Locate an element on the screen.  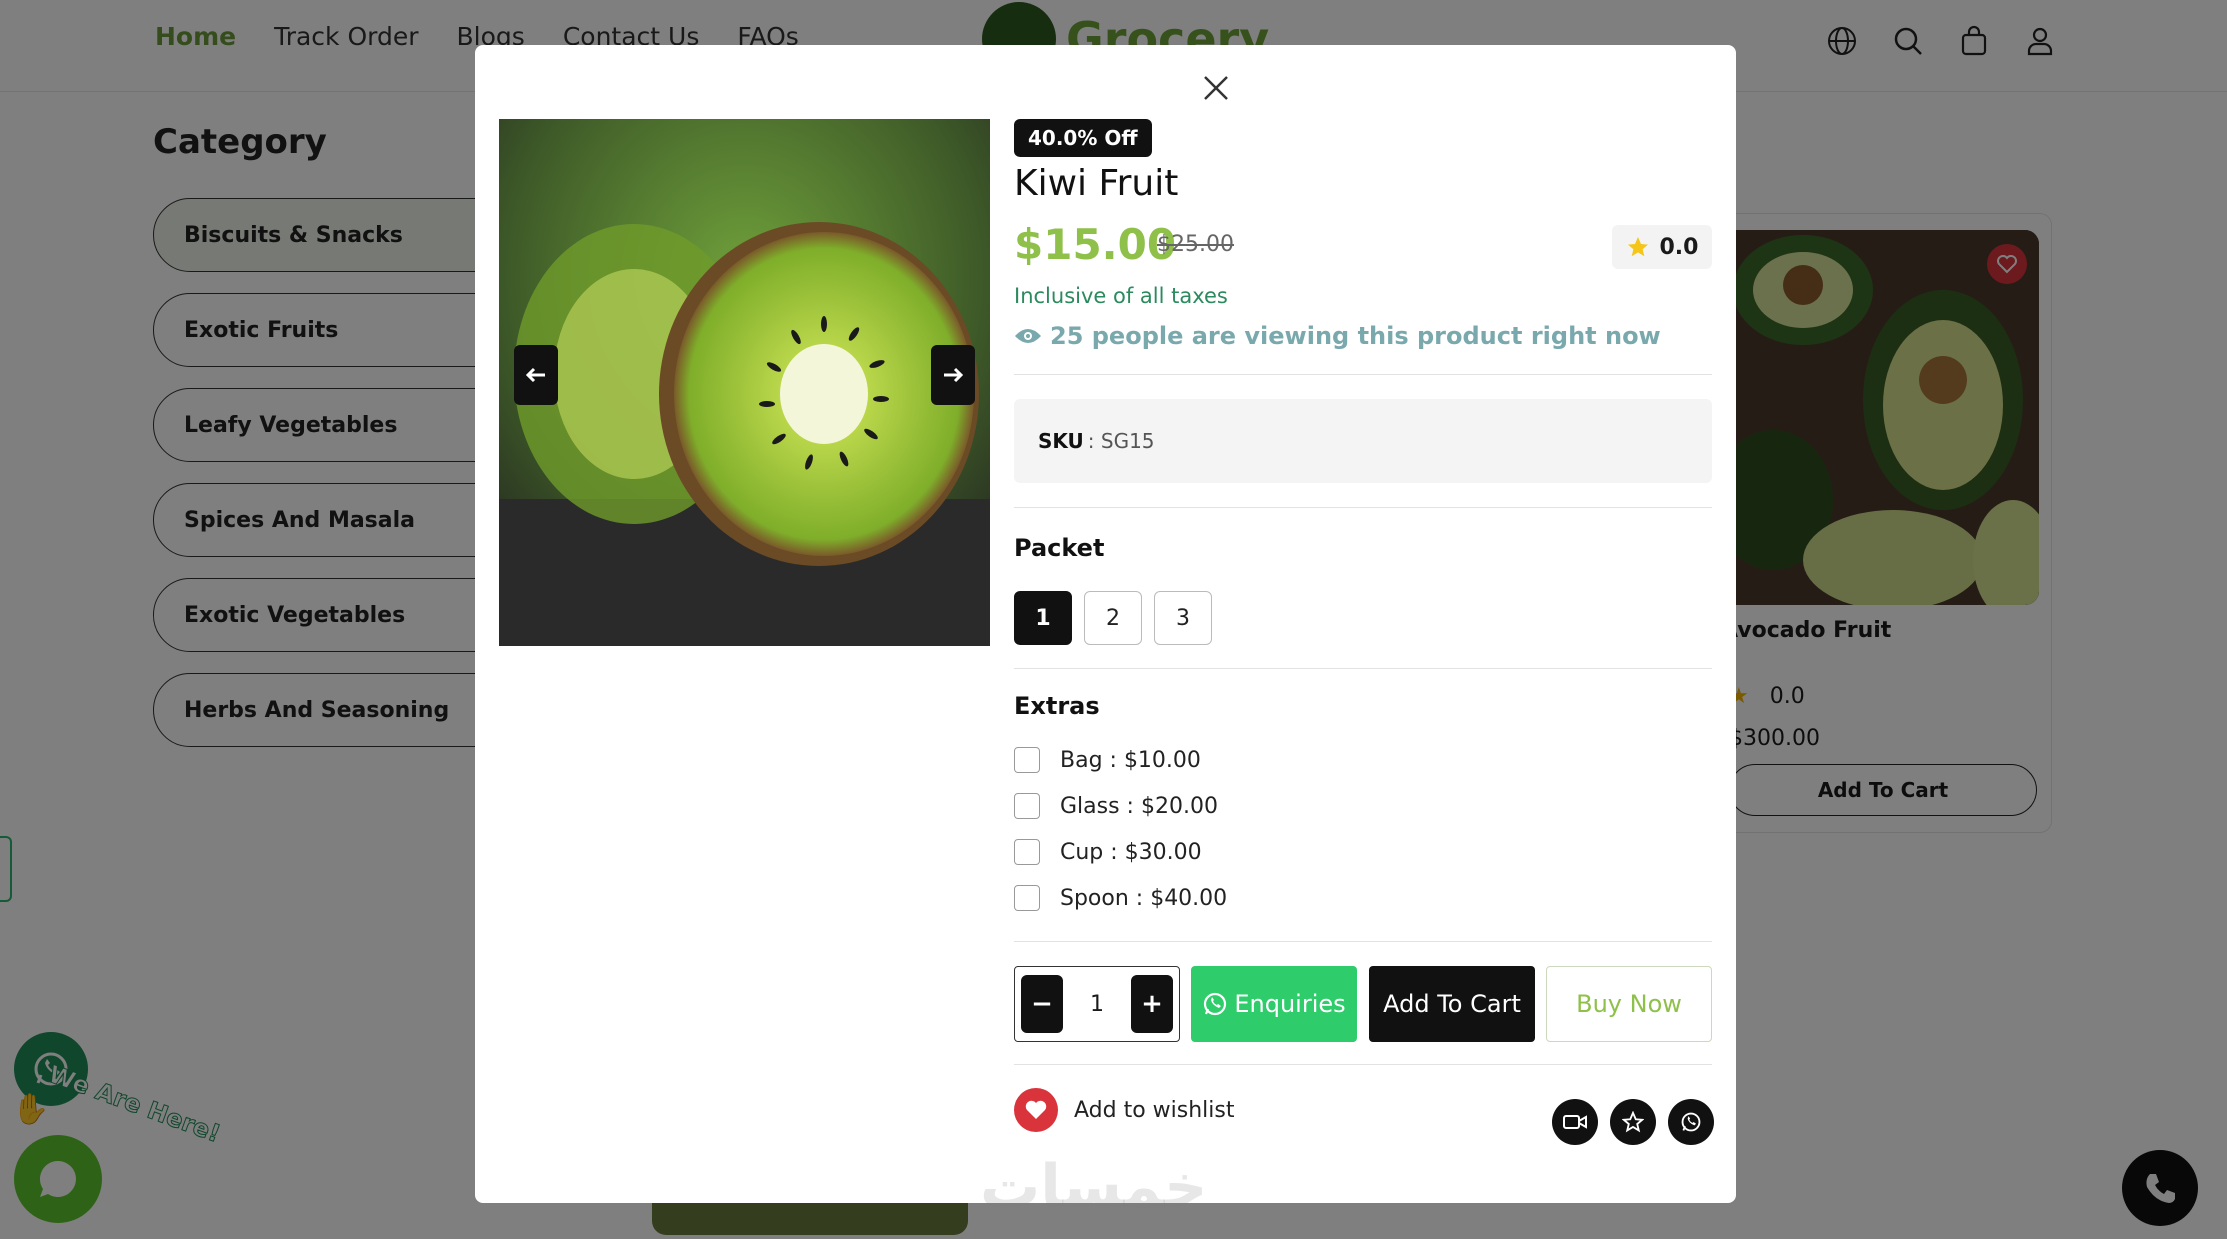
enquiries-button: Enquiries is located at coordinates (1274, 1004).